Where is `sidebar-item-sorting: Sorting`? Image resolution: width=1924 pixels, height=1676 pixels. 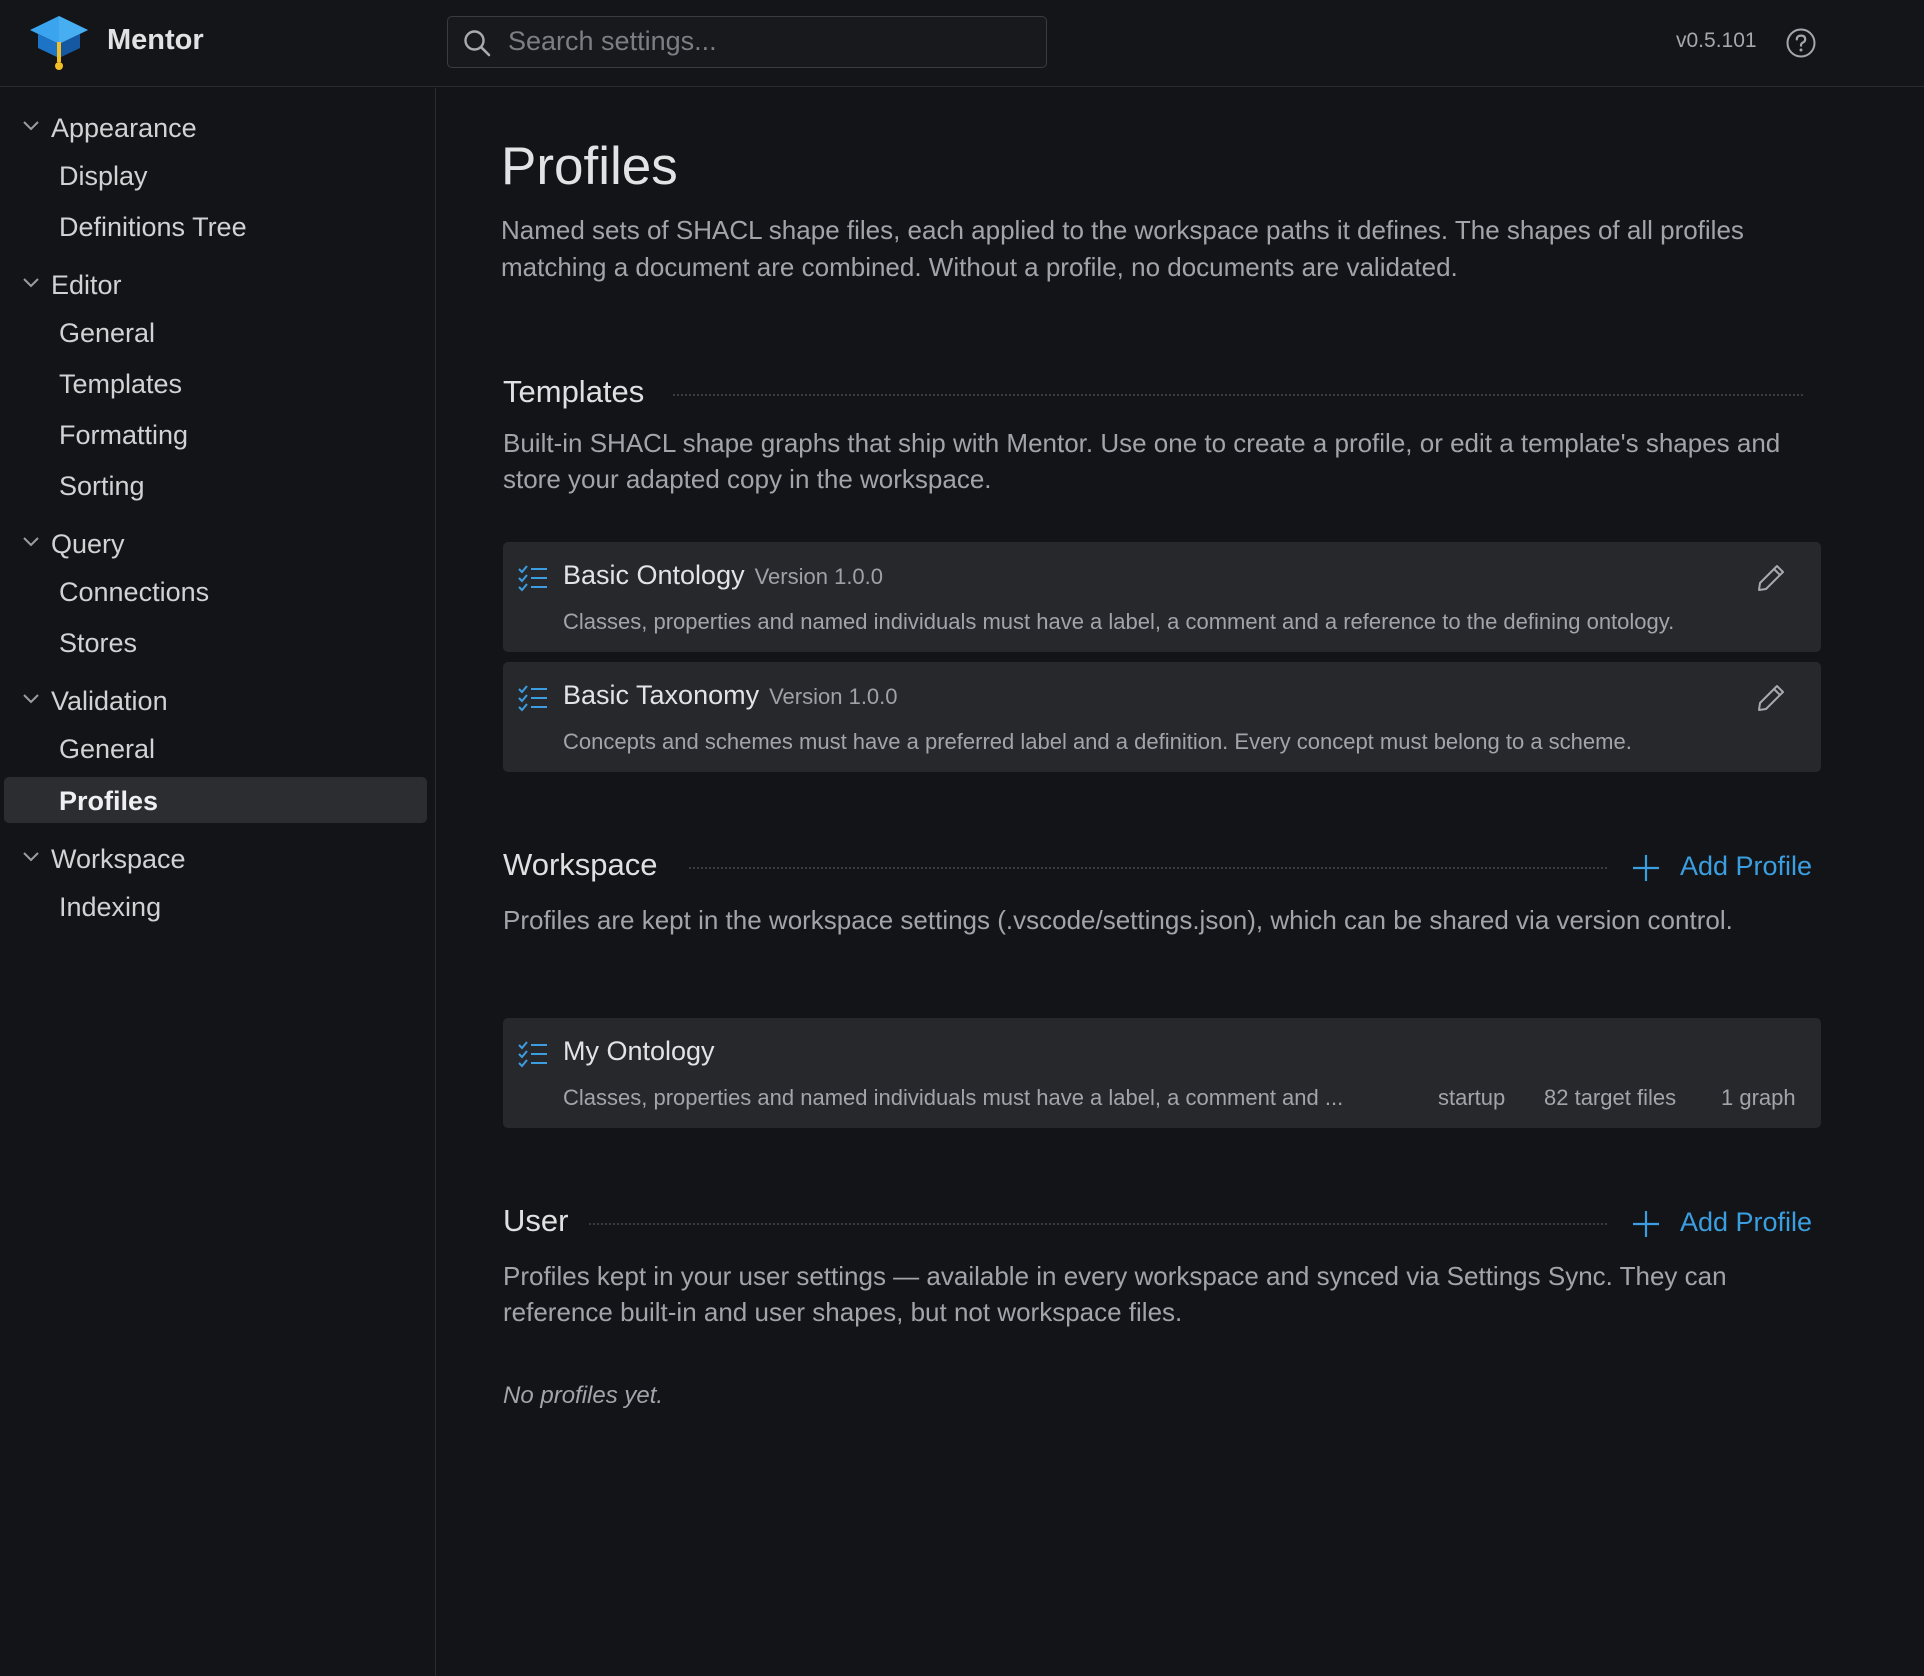 sidebar-item-sorting: Sorting is located at coordinates (215, 485).